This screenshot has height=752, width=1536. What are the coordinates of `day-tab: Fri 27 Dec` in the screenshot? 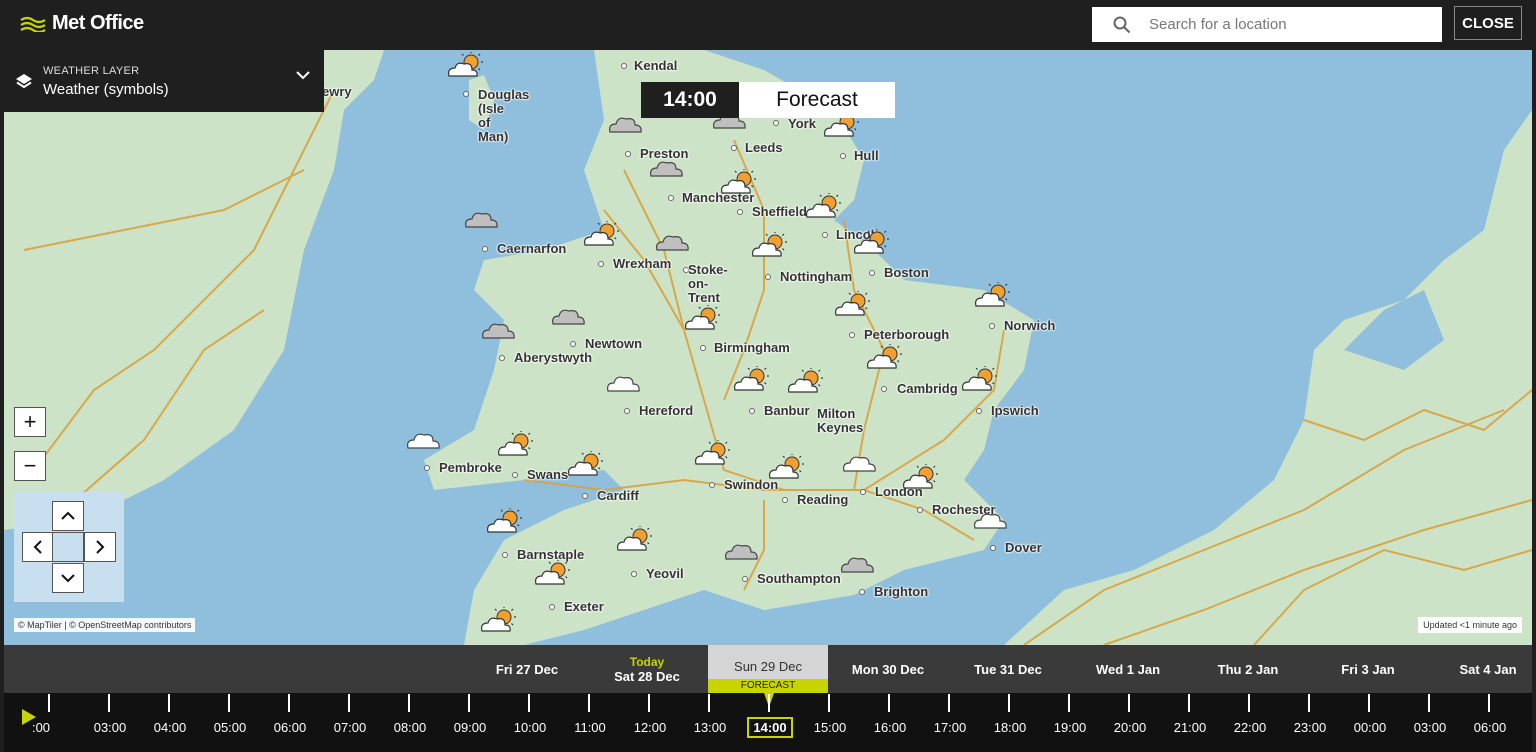 It's located at (527, 669).